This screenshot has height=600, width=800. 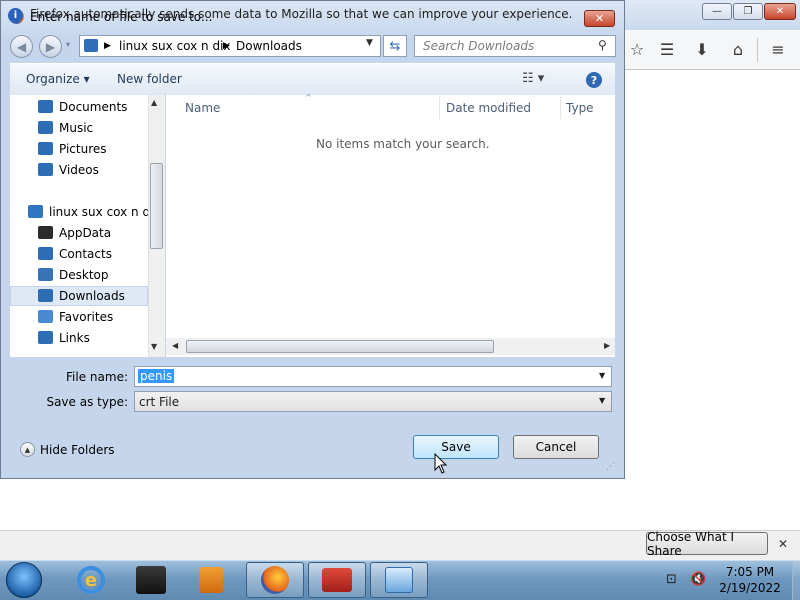 What do you see at coordinates (778, 49) in the screenshot?
I see `menu-icon: ≡` at bounding box center [778, 49].